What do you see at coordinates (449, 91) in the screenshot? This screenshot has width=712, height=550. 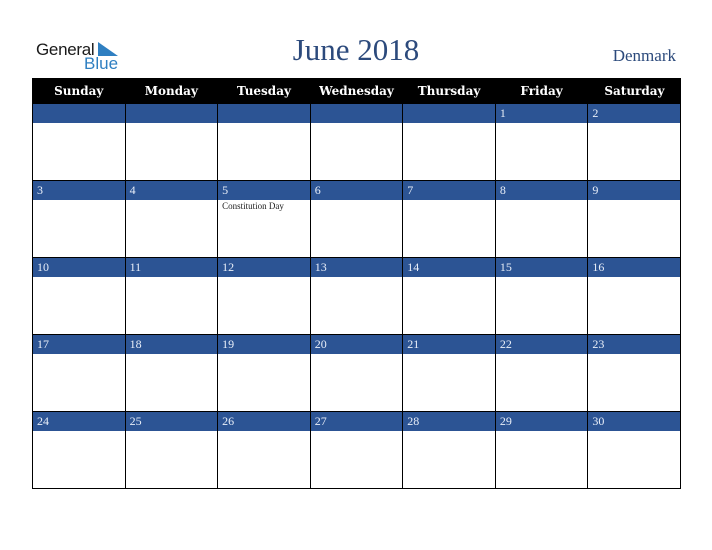 I see `weekday-header-thursday: Thursday` at bounding box center [449, 91].